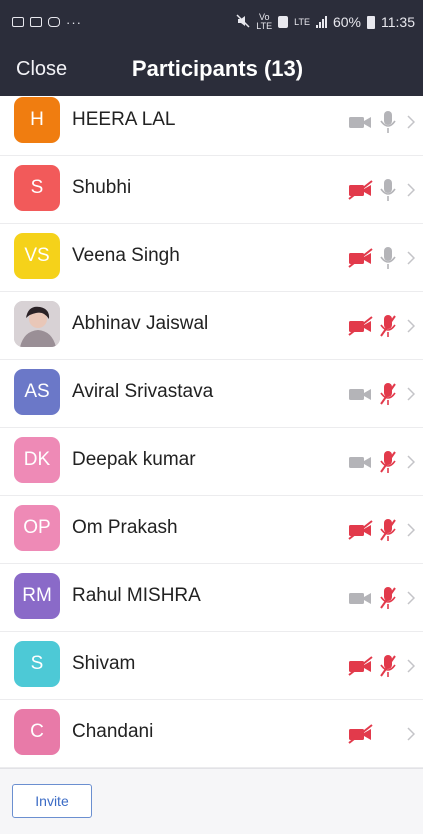 This screenshot has width=423, height=834. Describe the element at coordinates (37, 120) in the screenshot. I see `avatar: H` at that location.